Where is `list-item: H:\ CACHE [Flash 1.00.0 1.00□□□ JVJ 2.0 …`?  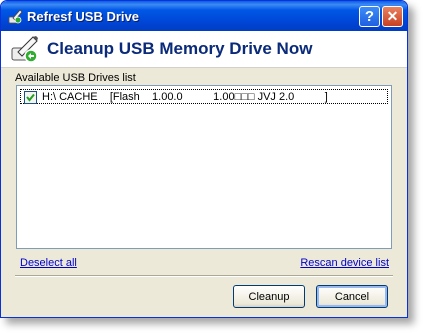 list-item: H:\ CACHE [Flash 1.00.0 1.00□□□ JVJ 2.0 … is located at coordinates (204, 96).